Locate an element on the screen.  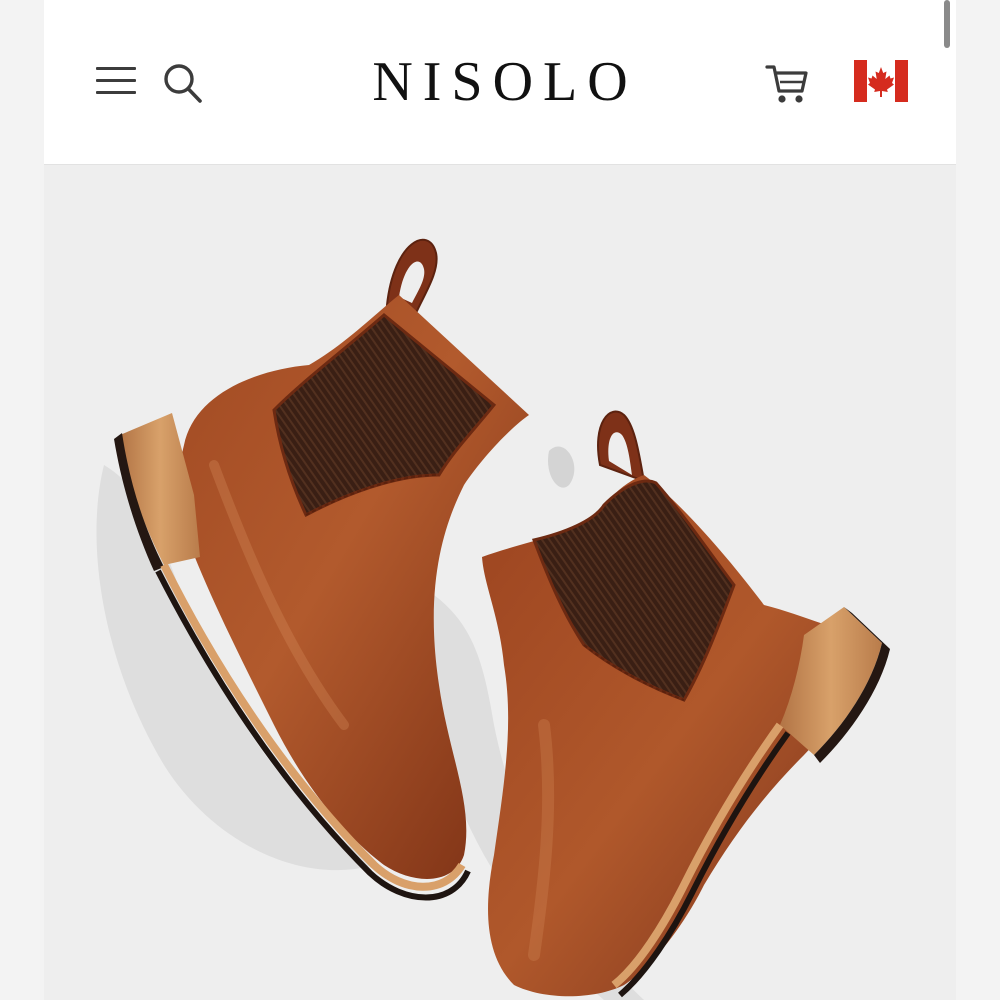
scrollbar is located at coordinates (947, 24).